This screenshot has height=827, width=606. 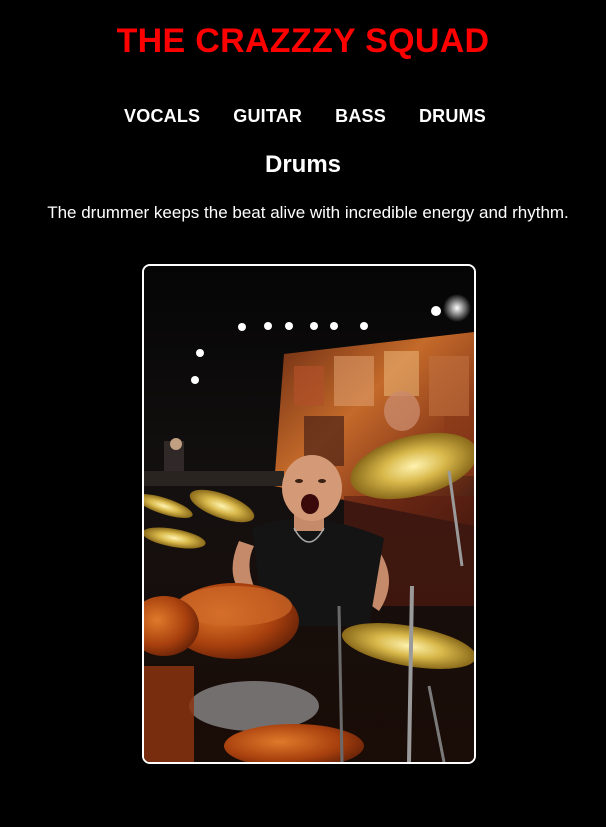 What do you see at coordinates (162, 116) in the screenshot?
I see `nav-item-vocals: VOCALS` at bounding box center [162, 116].